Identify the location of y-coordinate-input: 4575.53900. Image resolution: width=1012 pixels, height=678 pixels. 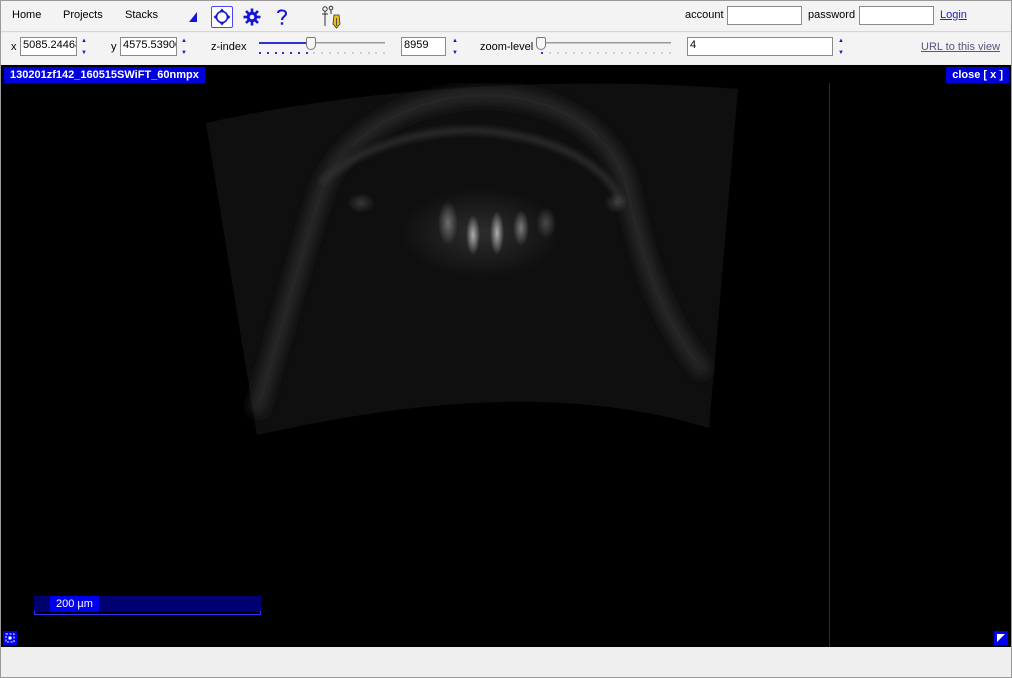
(148, 46).